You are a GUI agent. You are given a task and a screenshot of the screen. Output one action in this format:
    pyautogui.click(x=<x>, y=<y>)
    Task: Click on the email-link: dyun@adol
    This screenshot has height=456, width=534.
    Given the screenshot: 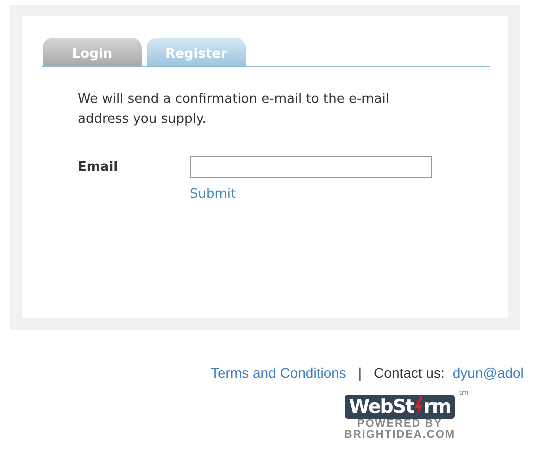 What is the action you would take?
    pyautogui.click(x=488, y=373)
    